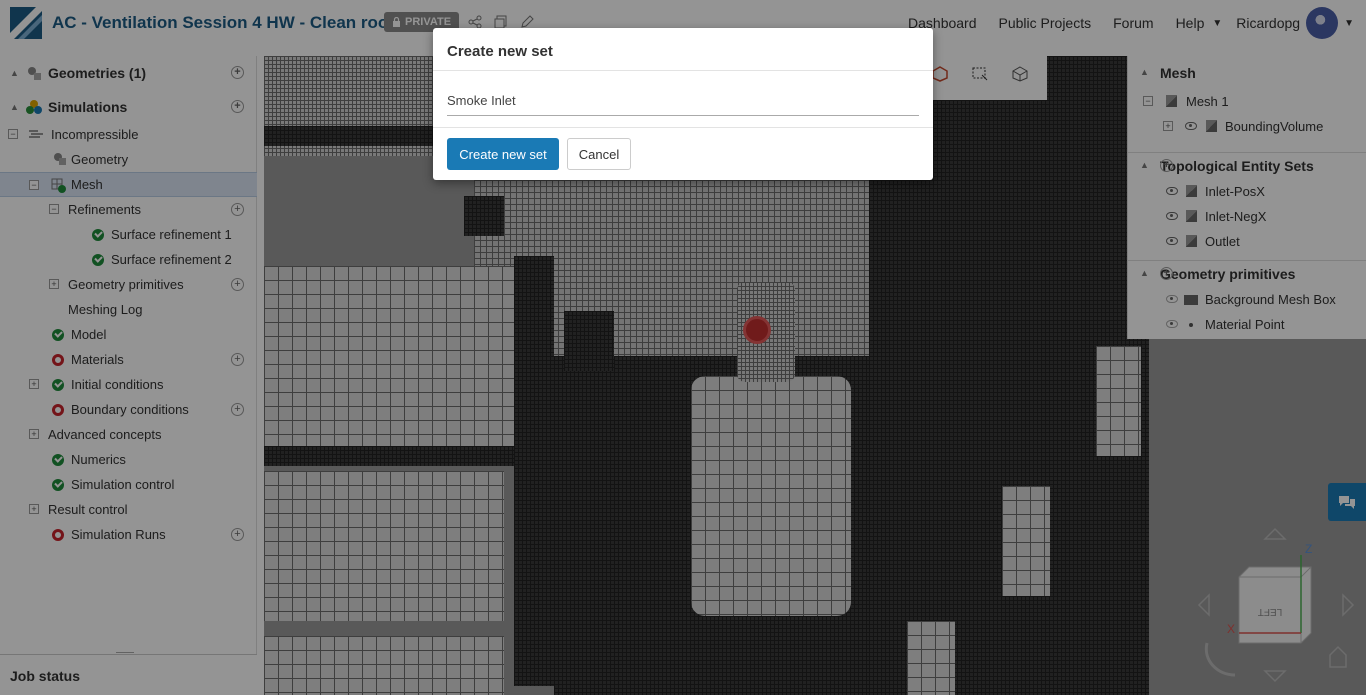  What do you see at coordinates (599, 154) in the screenshot?
I see `cancel-button: Cancel` at bounding box center [599, 154].